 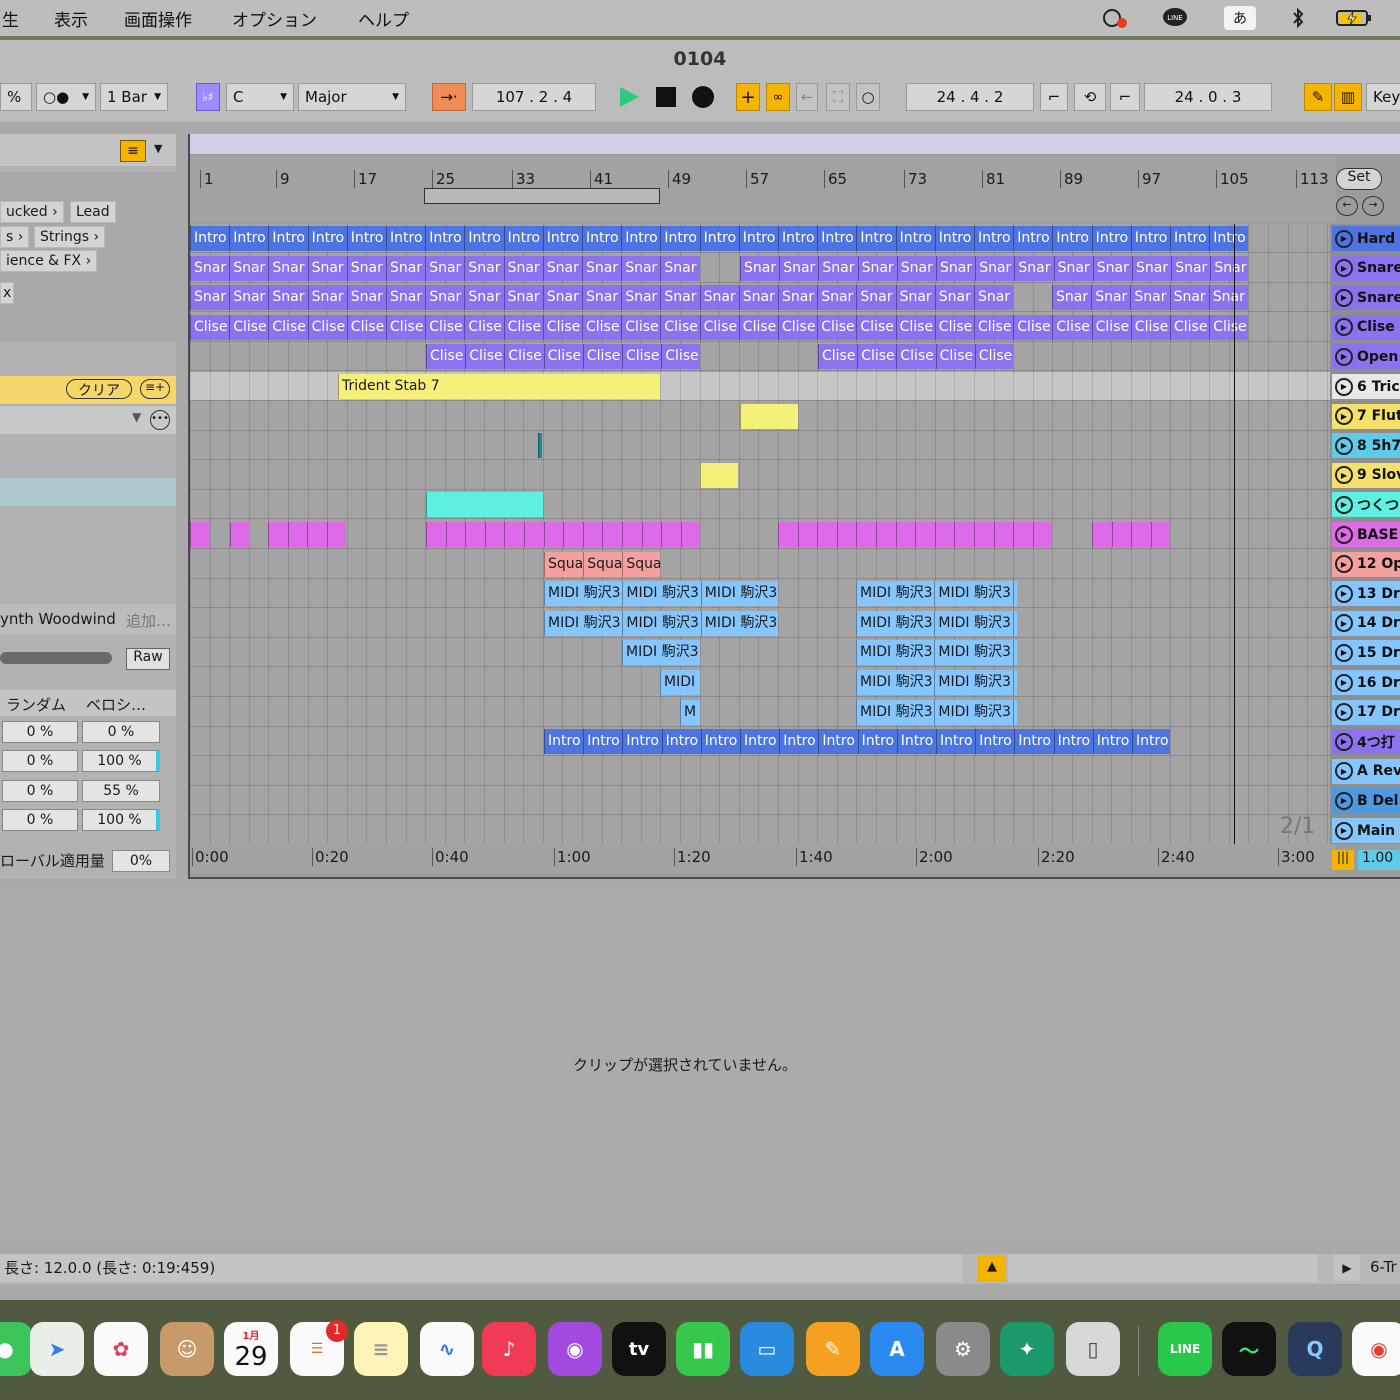 What do you see at coordinates (868, 97) in the screenshot?
I see `session-record-icon: ○` at bounding box center [868, 97].